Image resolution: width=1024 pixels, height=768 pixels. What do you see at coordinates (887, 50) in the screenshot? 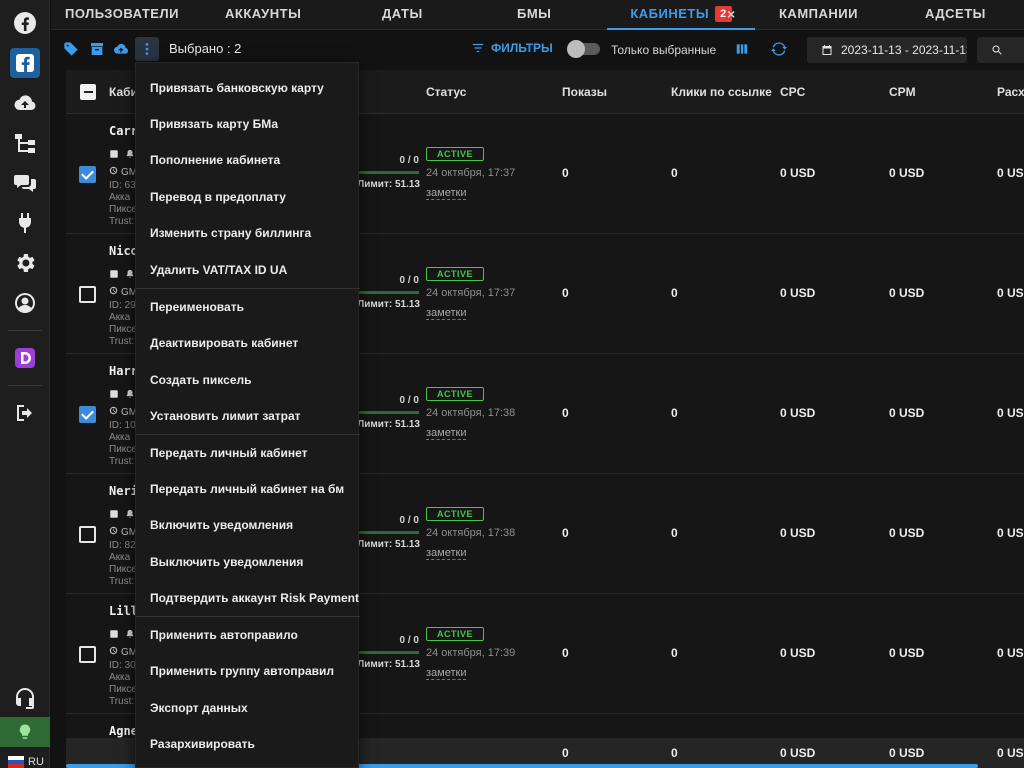
I see `date-range-picker: 2023-11-13 - 2023-11-13` at bounding box center [887, 50].